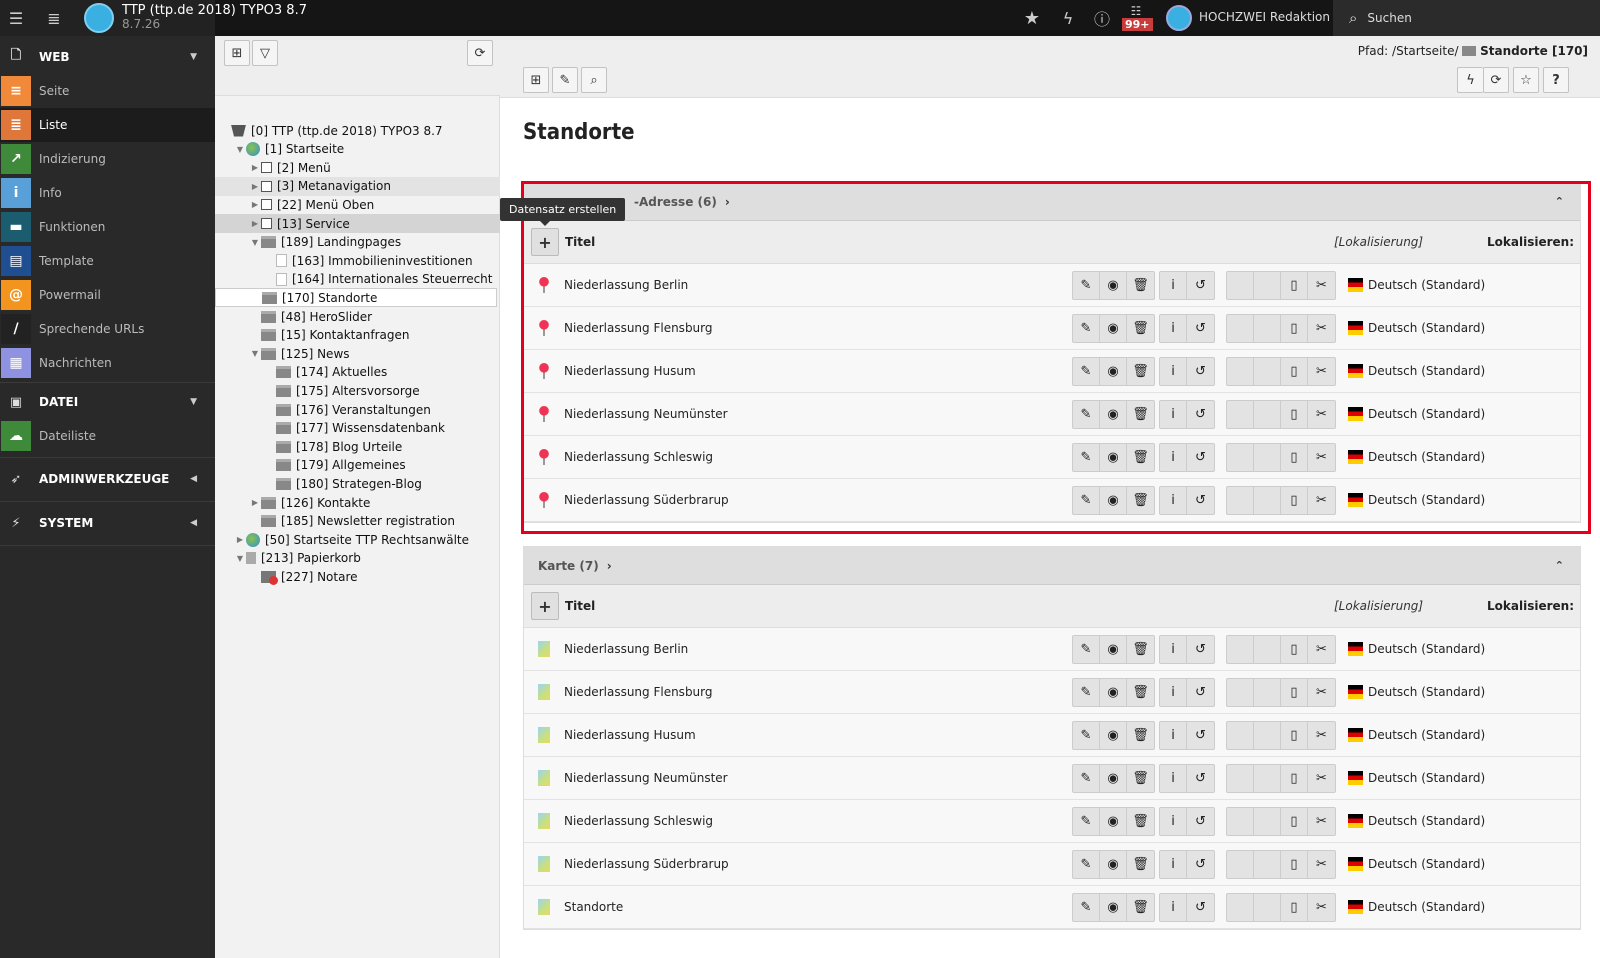 The width and height of the screenshot is (1600, 958). I want to click on module-liste: ≣ Liste, so click(107, 125).